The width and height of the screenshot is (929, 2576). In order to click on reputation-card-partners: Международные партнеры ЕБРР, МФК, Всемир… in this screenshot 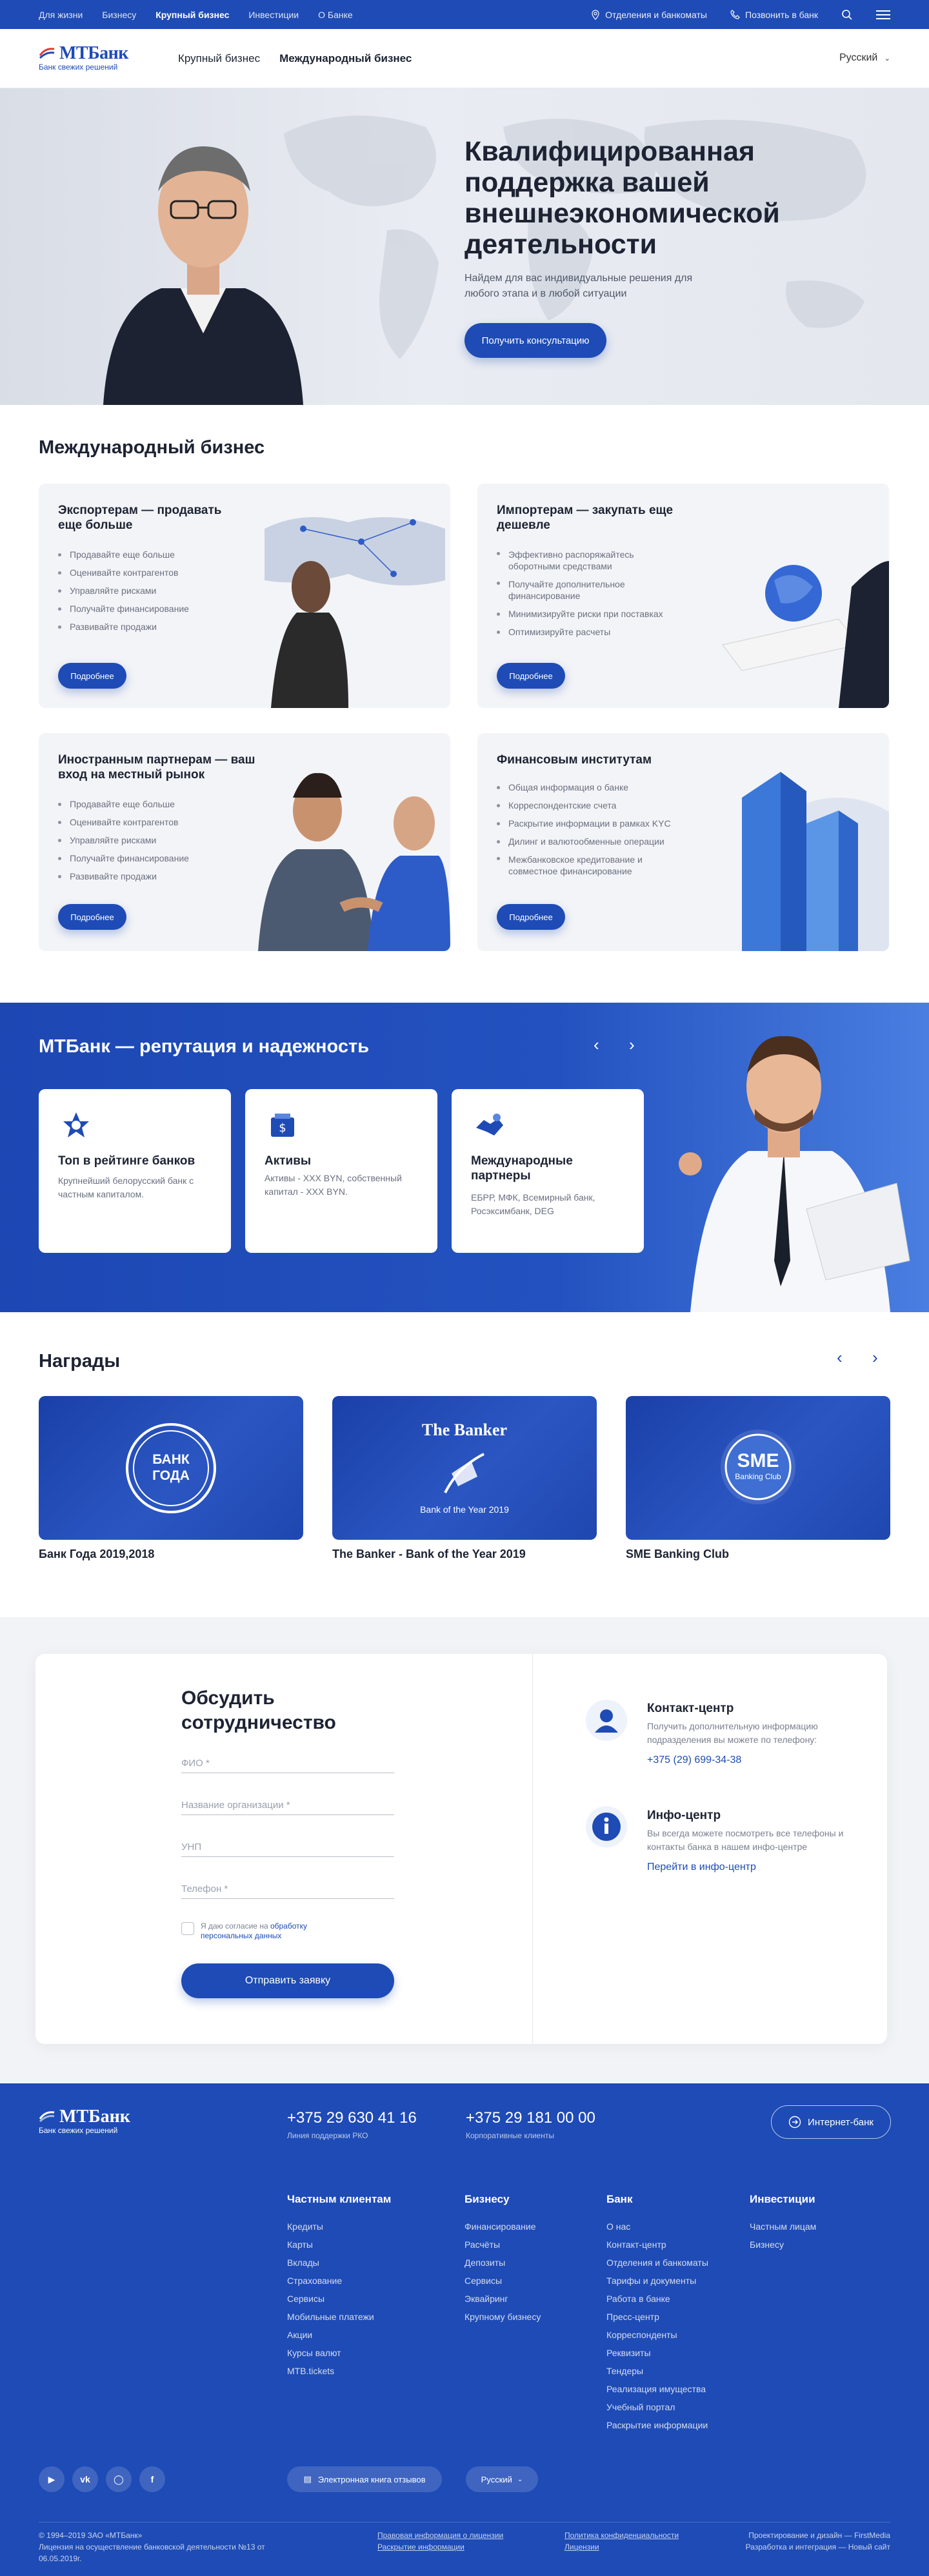, I will do `click(548, 1171)`.